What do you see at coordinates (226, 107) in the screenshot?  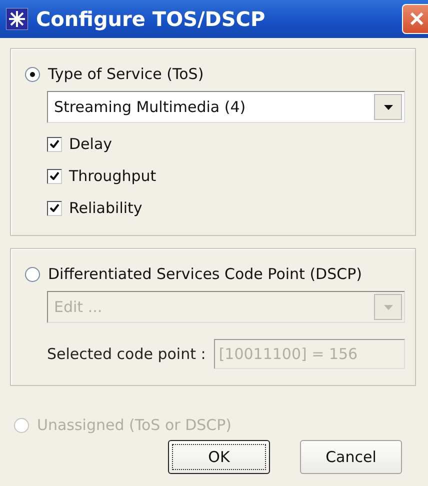 I see `dropdown: Streaming Multimedia (4)` at bounding box center [226, 107].